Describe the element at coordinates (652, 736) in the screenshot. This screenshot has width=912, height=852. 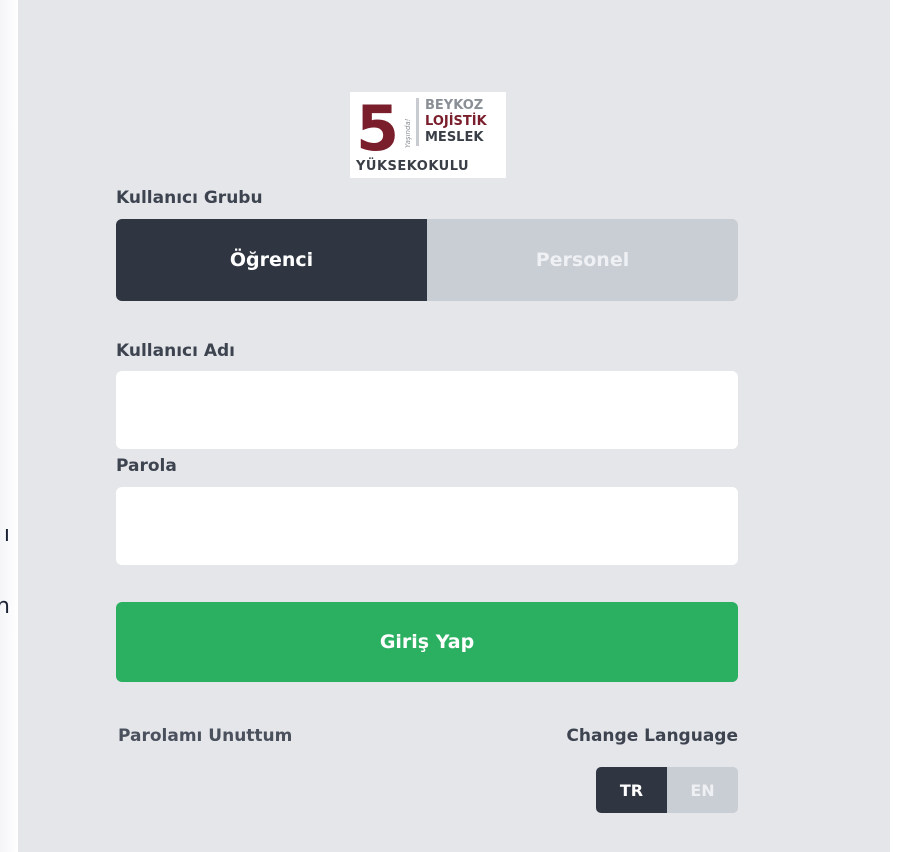
I see `change-language-label: Change Language` at that location.